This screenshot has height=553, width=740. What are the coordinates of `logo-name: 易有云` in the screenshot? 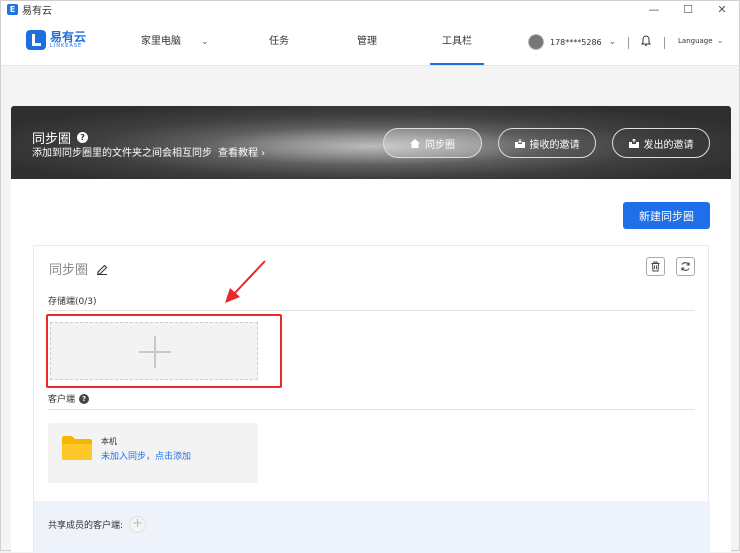 It's located at (68, 37).